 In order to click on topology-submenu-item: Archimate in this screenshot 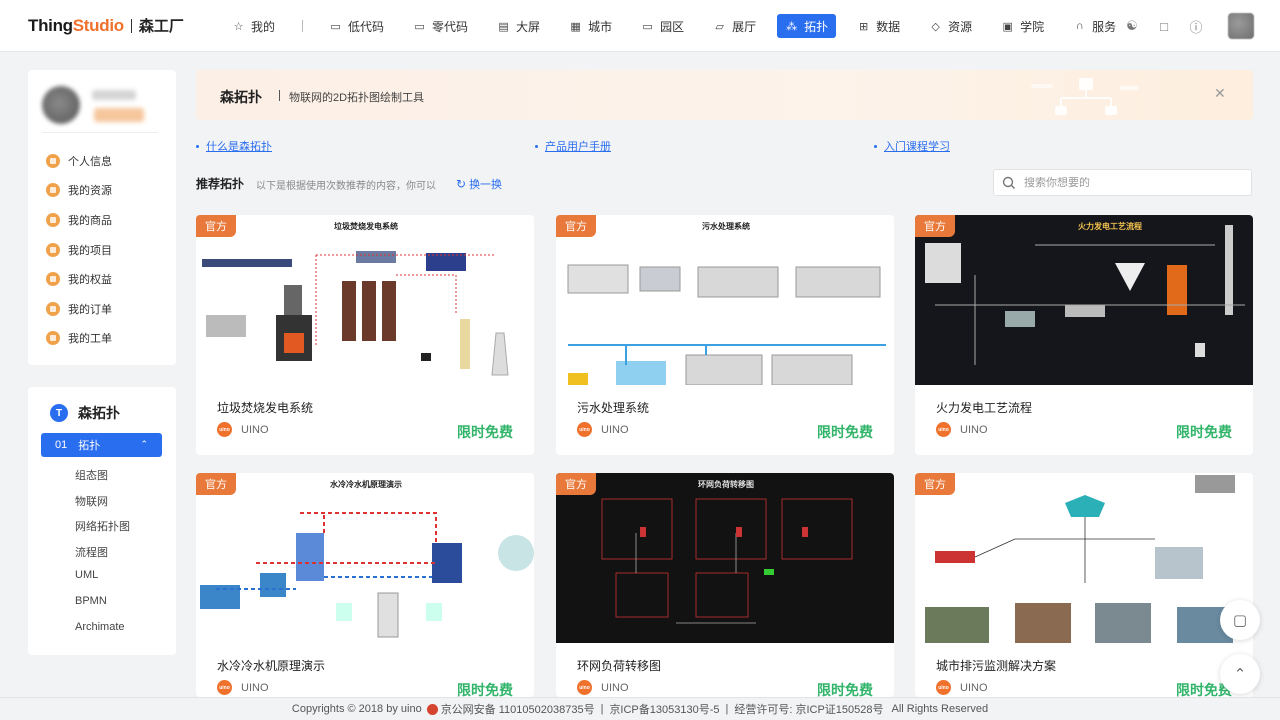, I will do `click(100, 627)`.